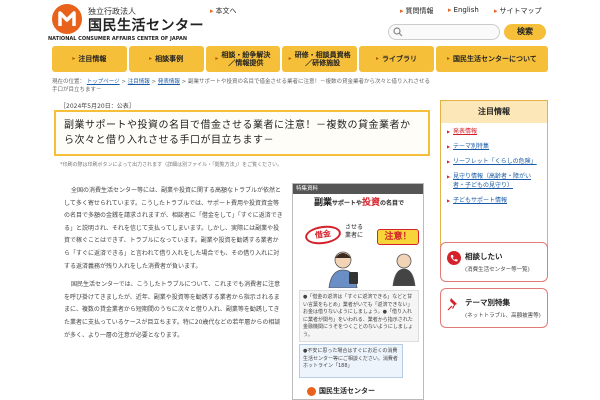 This screenshot has width=600, height=400. Describe the element at coordinates (146, 25) in the screenshot. I see `org-name: 国民生活センター` at that location.